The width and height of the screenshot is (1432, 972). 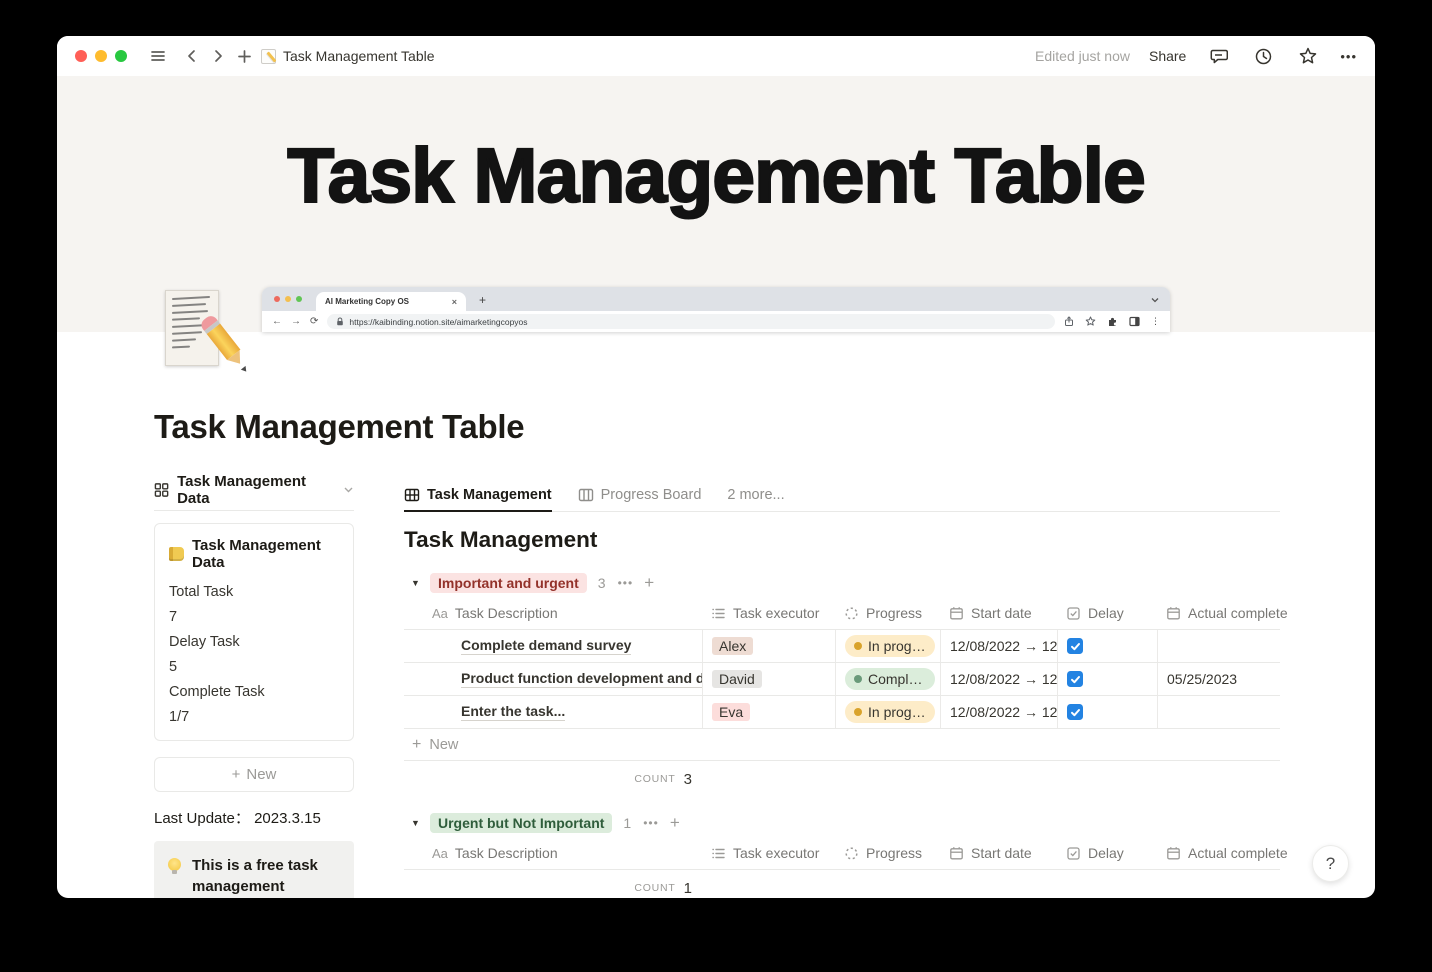 I want to click on task-title-cell: Complete demand survey, so click(x=553, y=646).